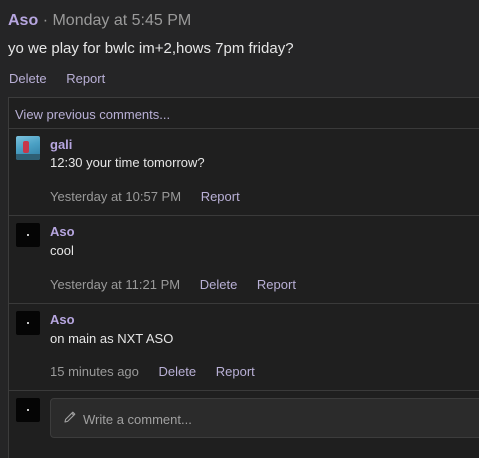 Image resolution: width=479 pixels, height=458 pixels. I want to click on comment-text: cool, so click(62, 250).